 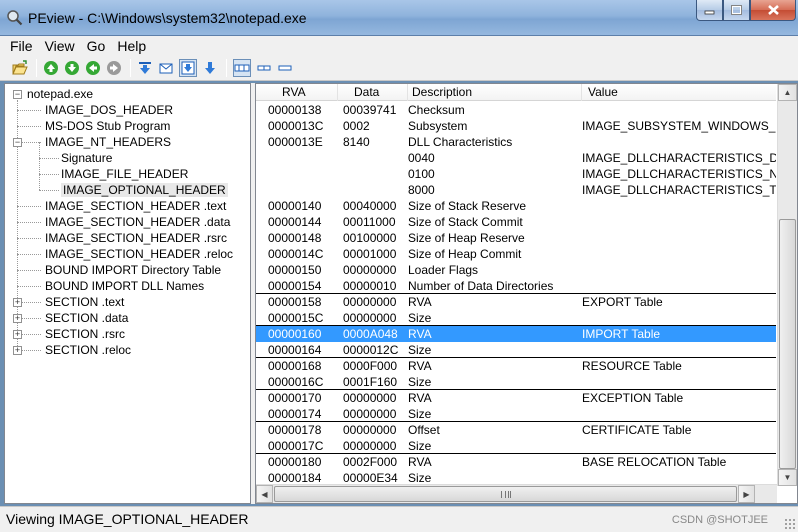 What do you see at coordinates (114, 68) in the screenshot?
I see `next-button` at bounding box center [114, 68].